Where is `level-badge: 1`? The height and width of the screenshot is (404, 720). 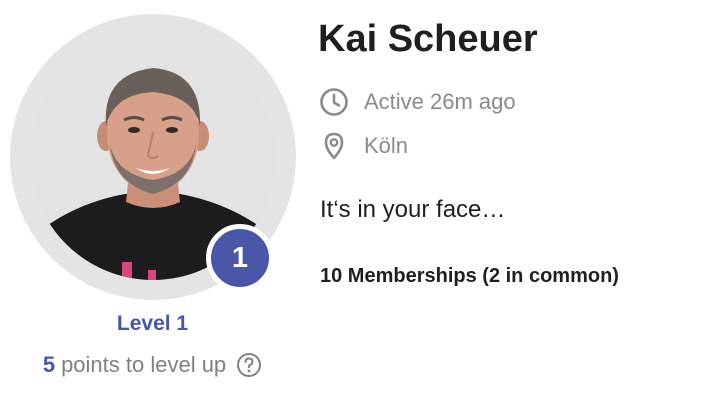 level-badge: 1 is located at coordinates (240, 258).